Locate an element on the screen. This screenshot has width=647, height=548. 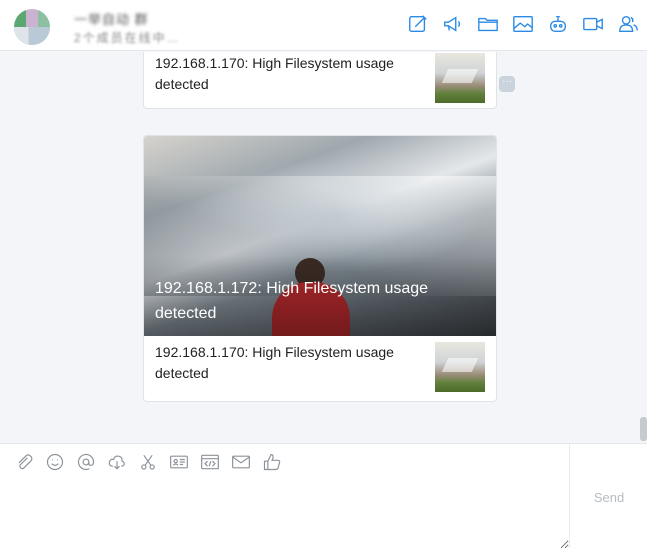
cloud-download-icon is located at coordinates (117, 462).